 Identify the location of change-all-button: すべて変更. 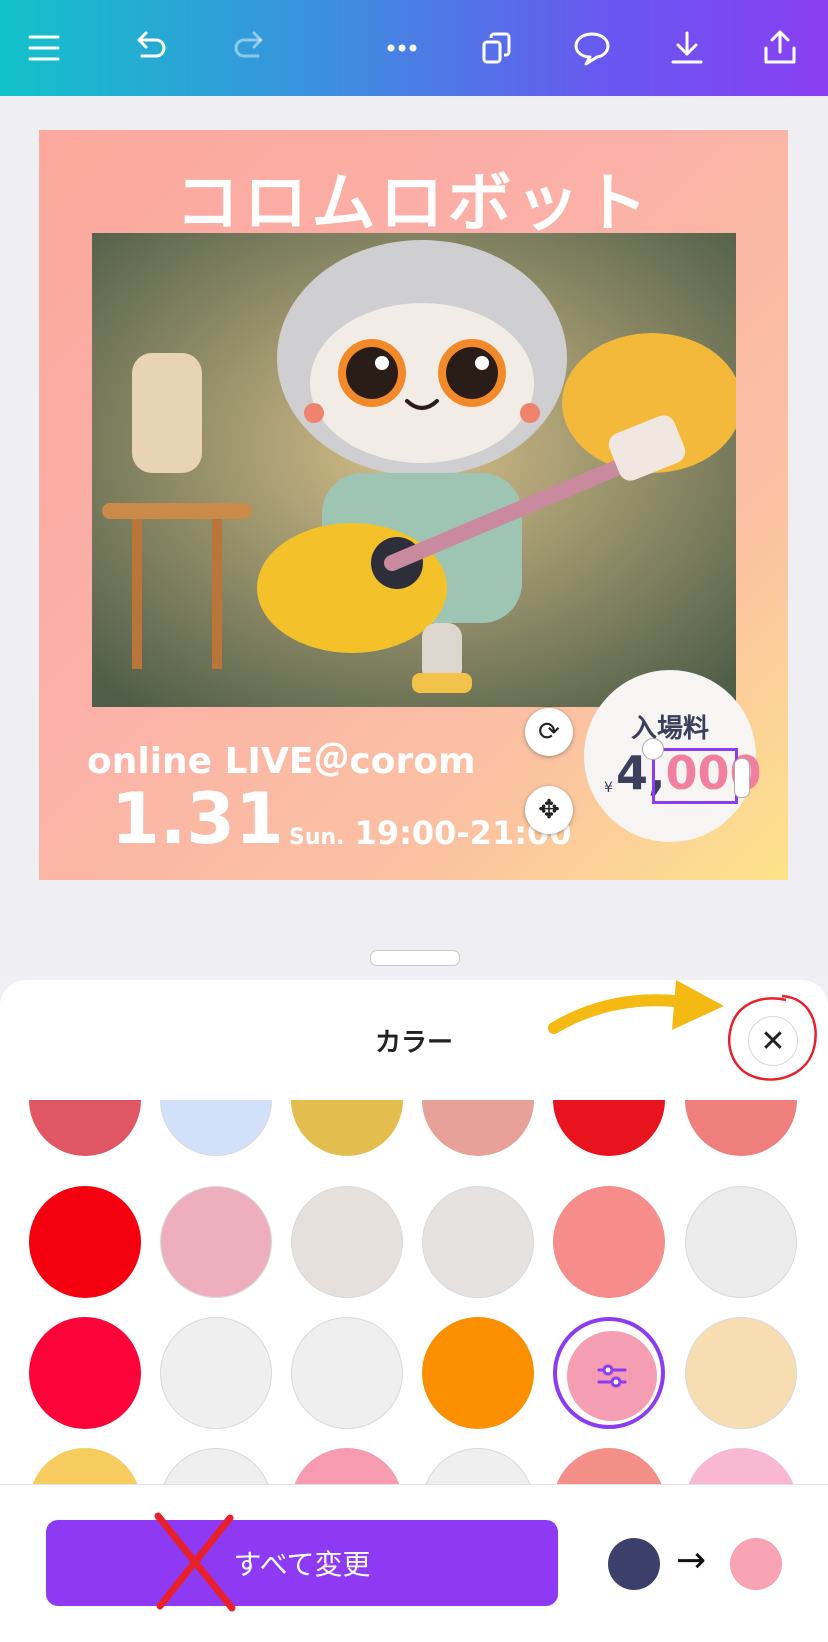
(302, 1563).